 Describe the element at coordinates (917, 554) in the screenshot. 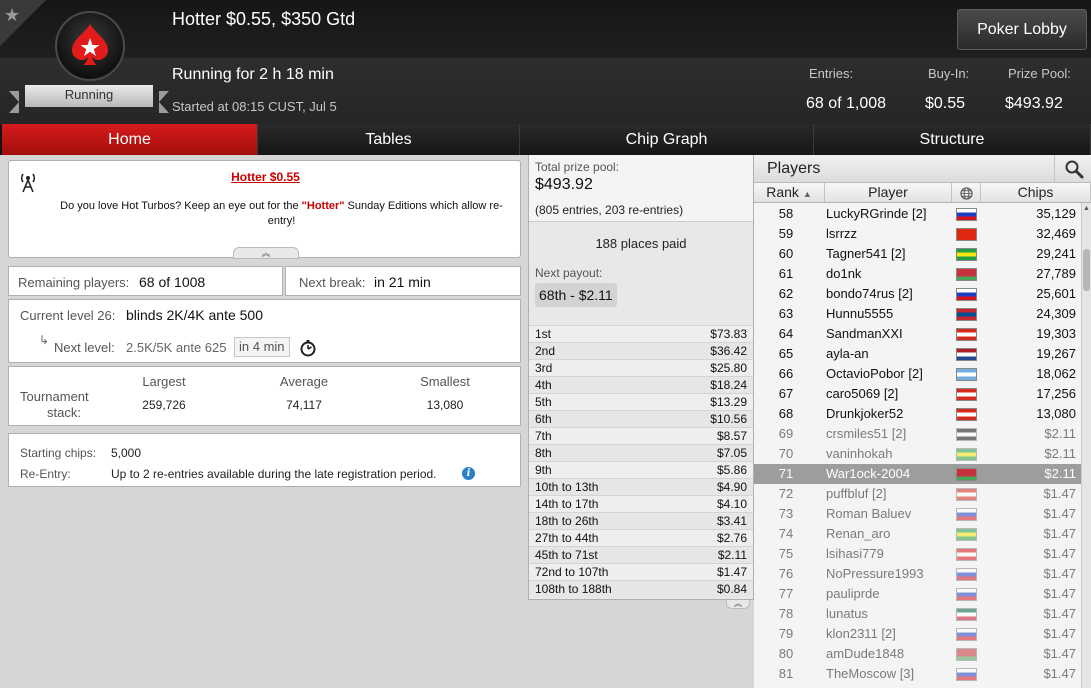

I see `player-row: 75 lsihasi779 $1.47` at that location.